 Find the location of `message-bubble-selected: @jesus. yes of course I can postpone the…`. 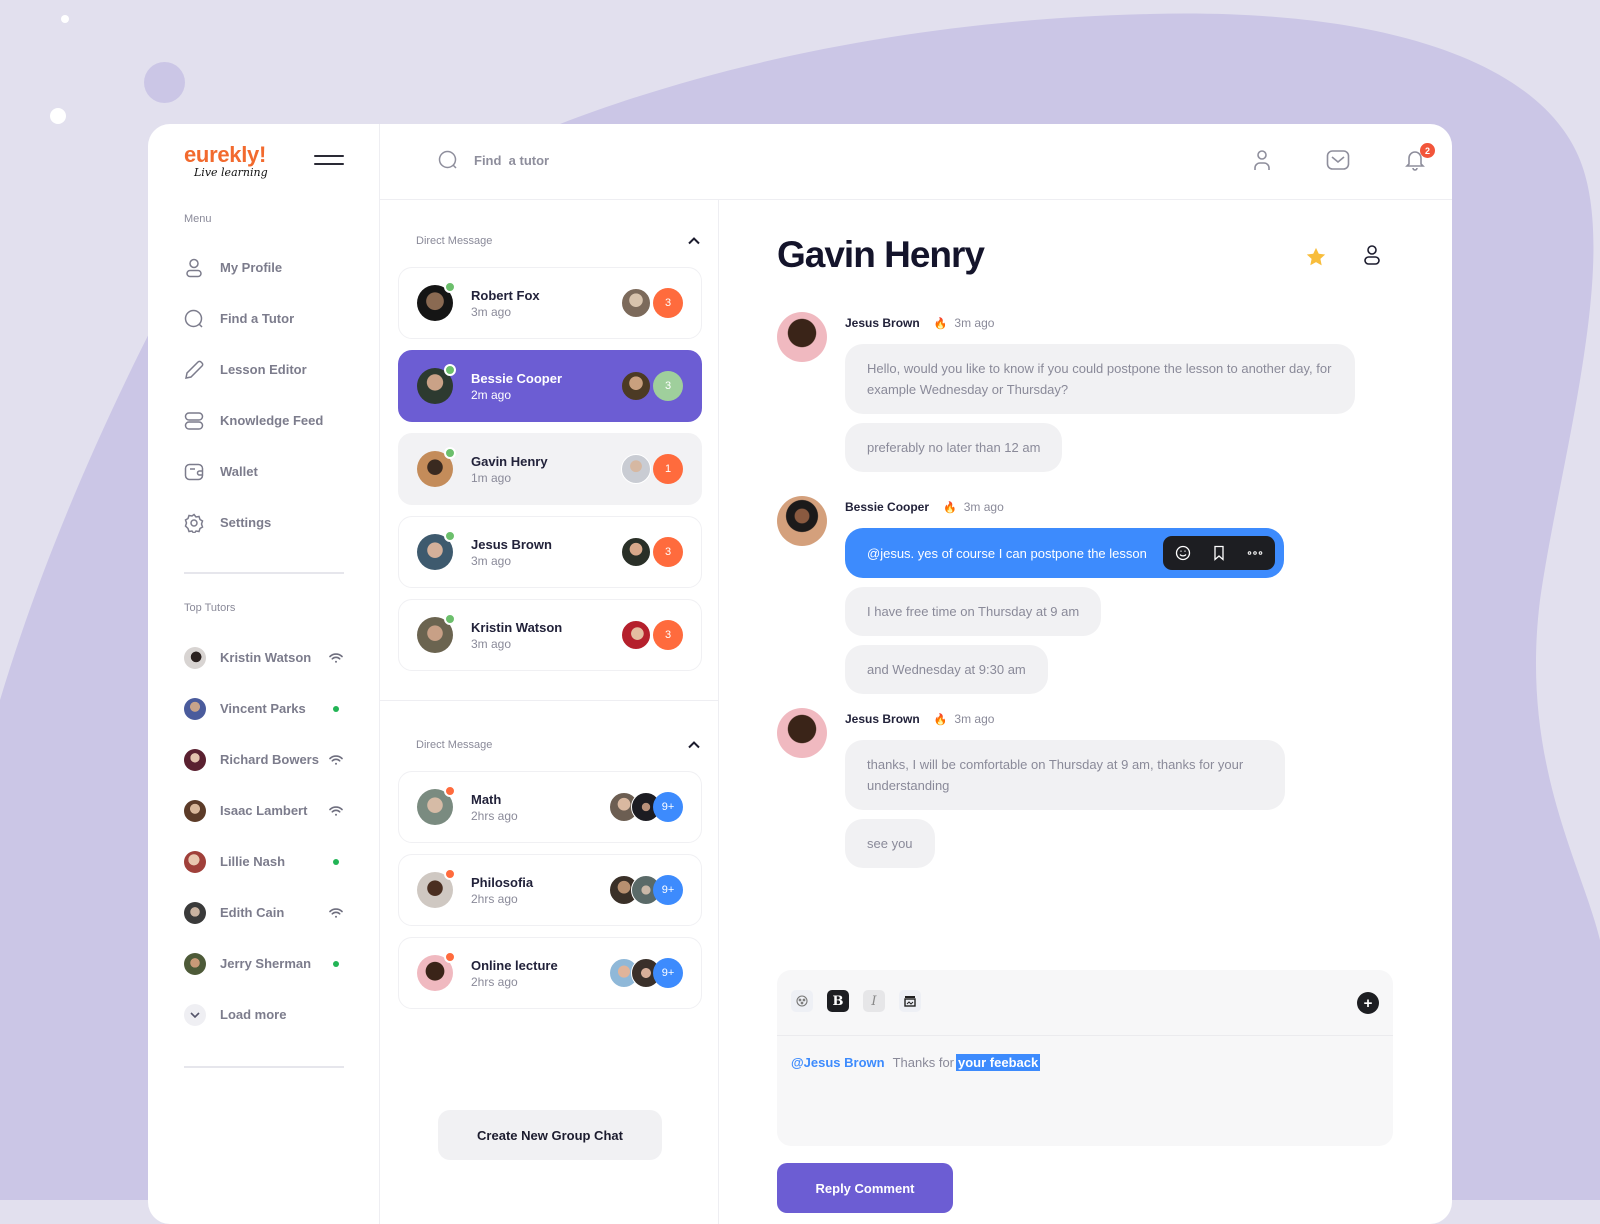

message-bubble-selected: @jesus. yes of course I can postpone the… is located at coordinates (1064, 553).